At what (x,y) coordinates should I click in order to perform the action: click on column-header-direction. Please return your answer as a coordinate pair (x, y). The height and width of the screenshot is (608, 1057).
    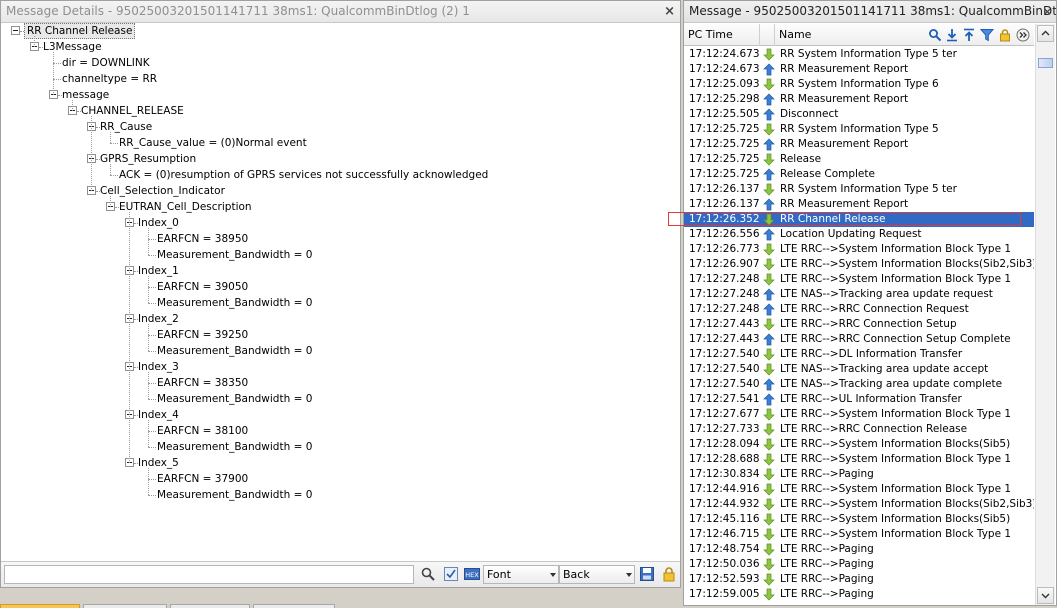
    Looking at the image, I should click on (767, 35).